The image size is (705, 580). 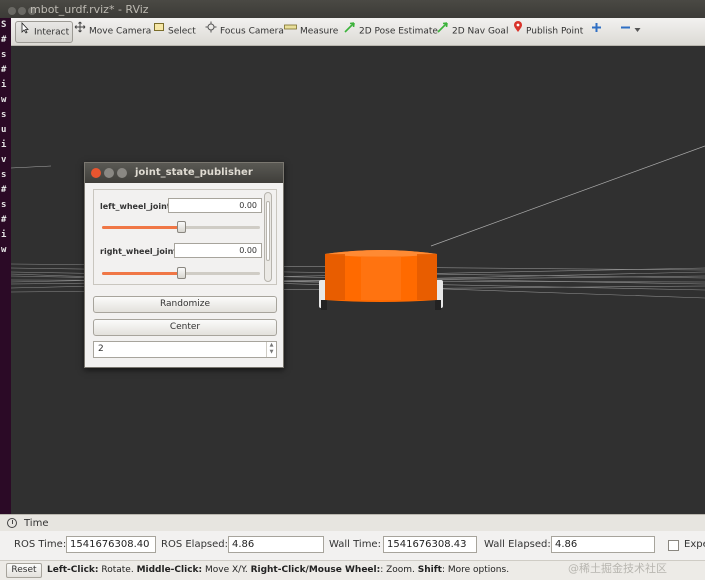 What do you see at coordinates (31, 167) in the screenshot?
I see `far-line-left` at bounding box center [31, 167].